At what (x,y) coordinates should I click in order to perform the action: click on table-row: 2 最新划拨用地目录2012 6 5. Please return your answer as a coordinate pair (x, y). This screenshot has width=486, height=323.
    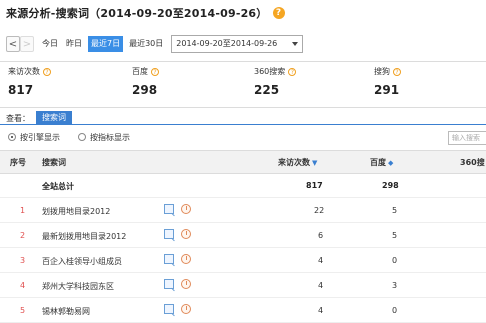
    Looking at the image, I should click on (243, 235).